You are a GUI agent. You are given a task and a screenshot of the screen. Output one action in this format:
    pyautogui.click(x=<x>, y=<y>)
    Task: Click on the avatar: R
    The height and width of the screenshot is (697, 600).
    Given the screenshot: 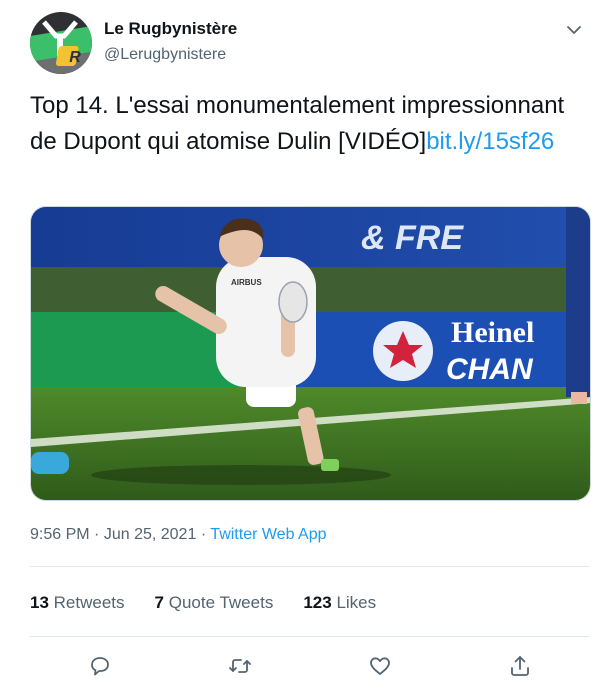 What is the action you would take?
    pyautogui.click(x=61, y=43)
    